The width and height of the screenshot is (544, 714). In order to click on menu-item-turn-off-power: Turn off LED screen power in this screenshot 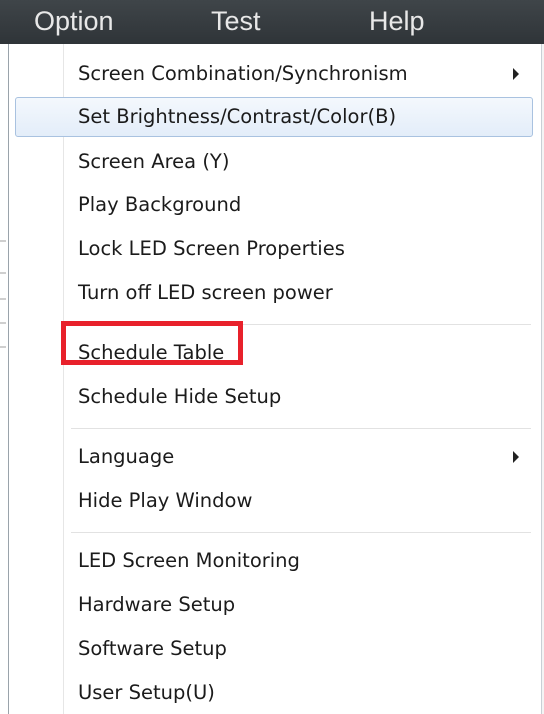, I will do `click(274, 293)`.